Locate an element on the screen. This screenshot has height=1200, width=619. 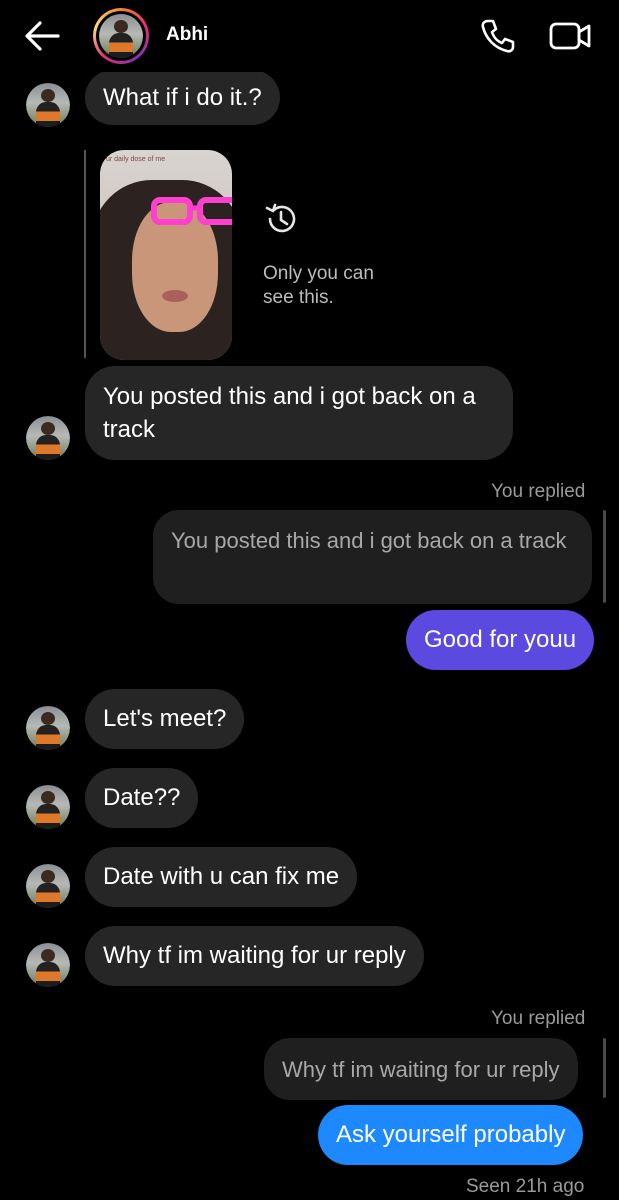
video-camera-icon is located at coordinates (570, 36).